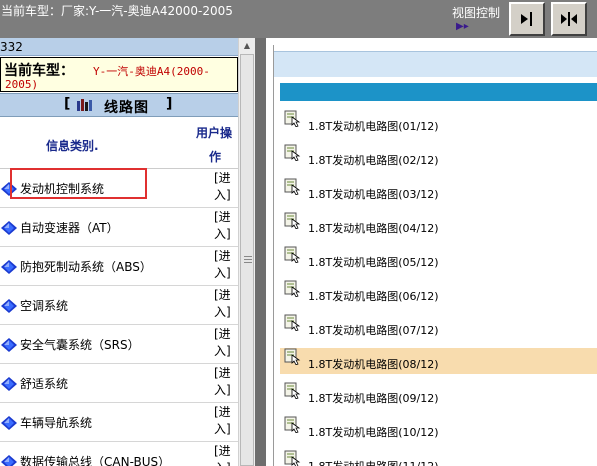 The width and height of the screenshot is (597, 466). Describe the element at coordinates (119, 305) in the screenshot. I see `category-row: 空调系统 [进 入]` at that location.